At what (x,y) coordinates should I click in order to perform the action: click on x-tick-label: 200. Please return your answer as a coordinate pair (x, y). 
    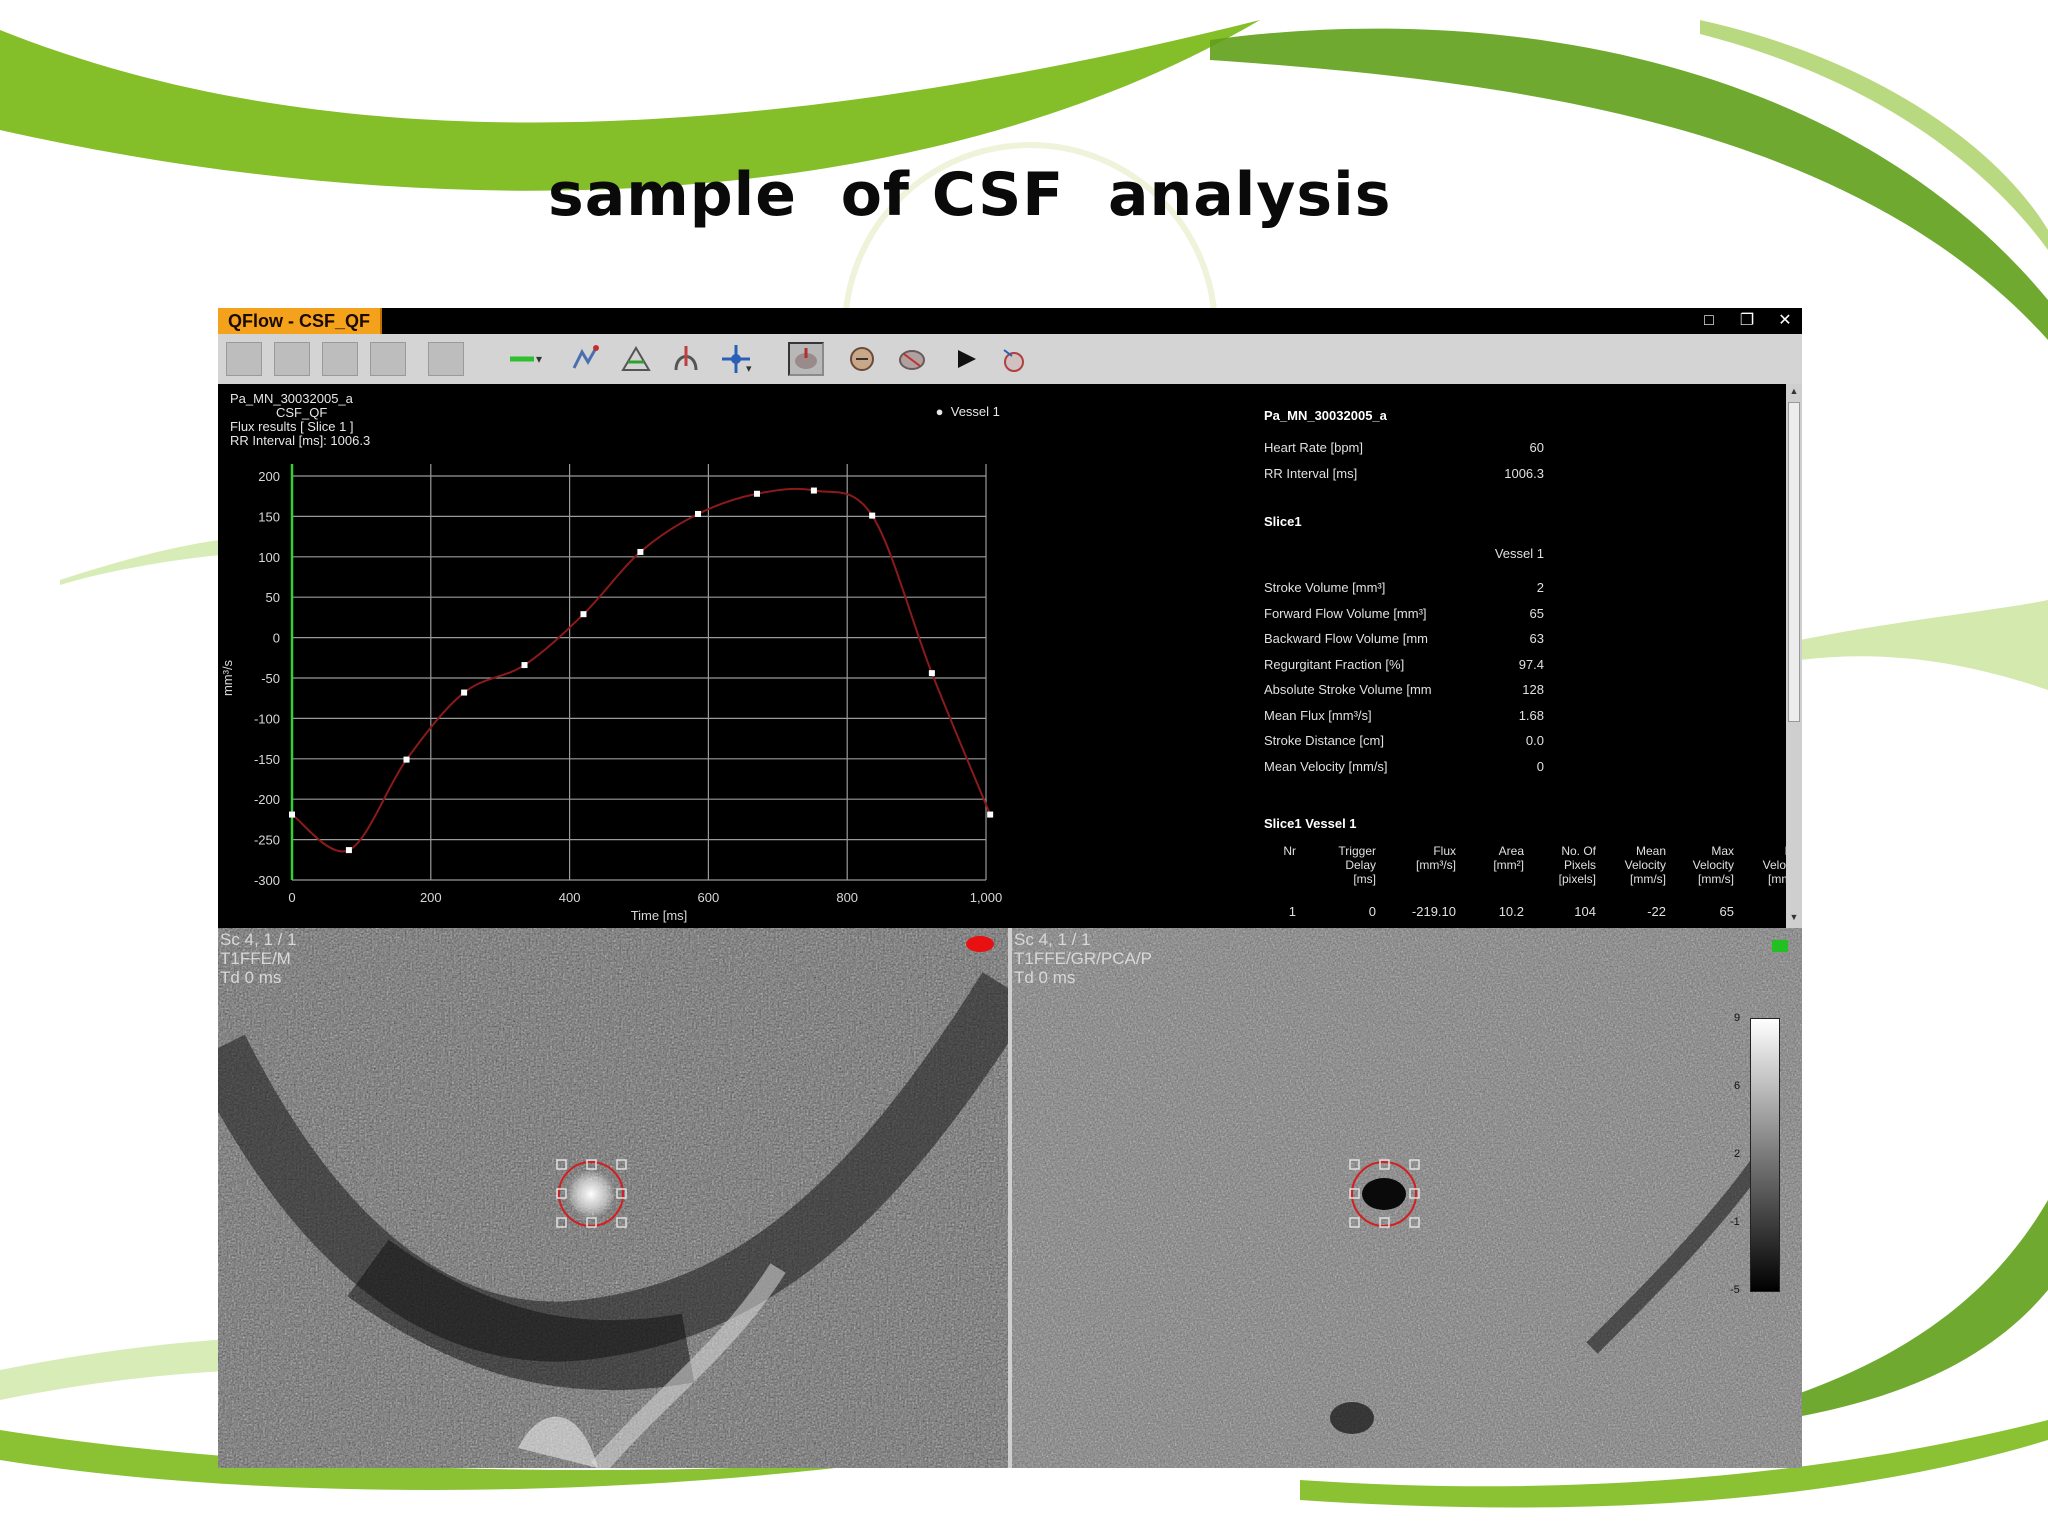
    Looking at the image, I should click on (431, 897).